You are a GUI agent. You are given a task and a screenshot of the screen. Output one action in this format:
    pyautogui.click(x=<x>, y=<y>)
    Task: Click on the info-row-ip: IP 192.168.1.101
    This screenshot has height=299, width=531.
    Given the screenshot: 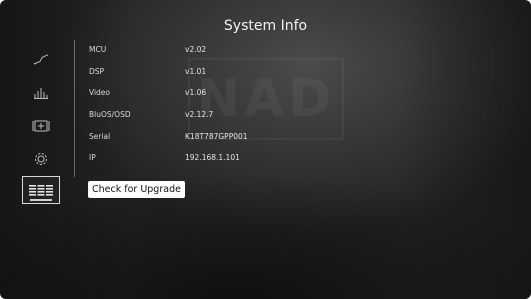 What is the action you would take?
    pyautogui.click(x=168, y=158)
    